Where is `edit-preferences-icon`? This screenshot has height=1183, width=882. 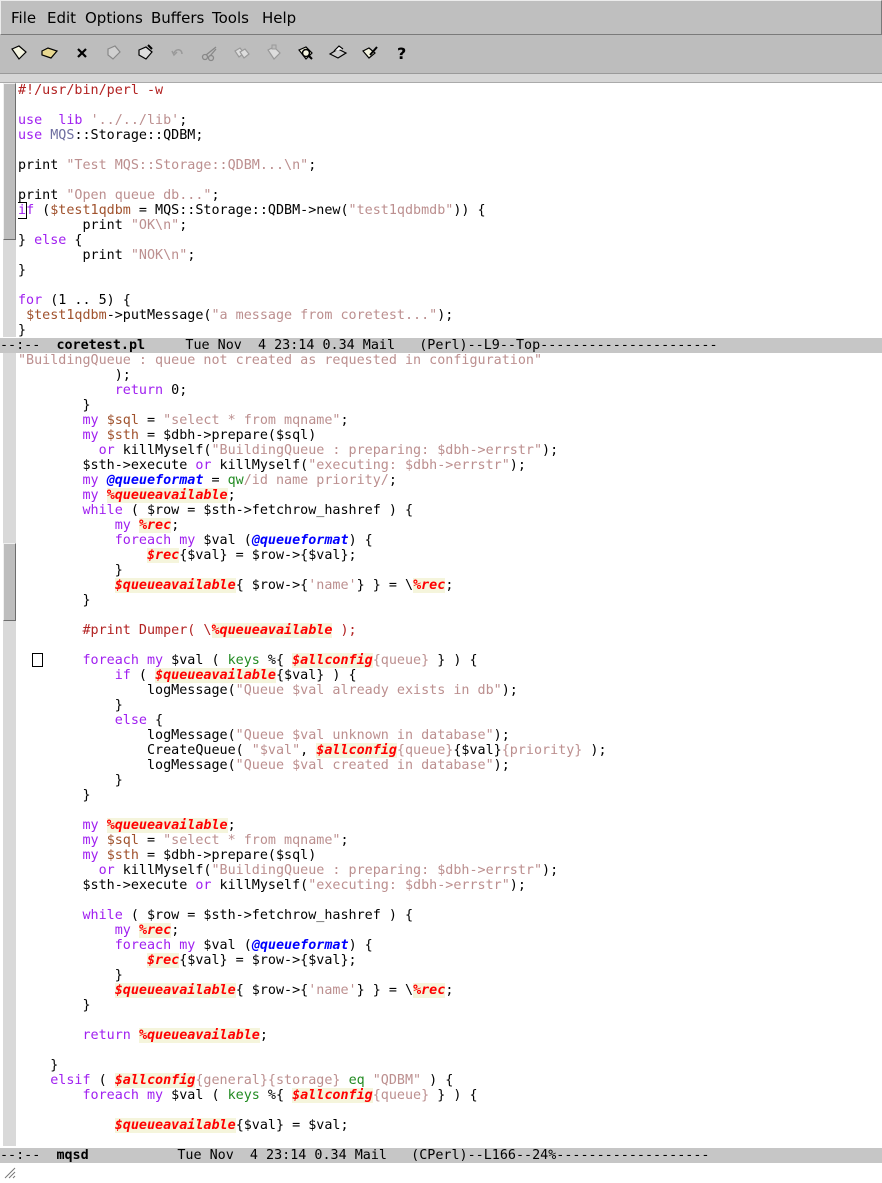
edit-preferences-icon is located at coordinates (370, 54).